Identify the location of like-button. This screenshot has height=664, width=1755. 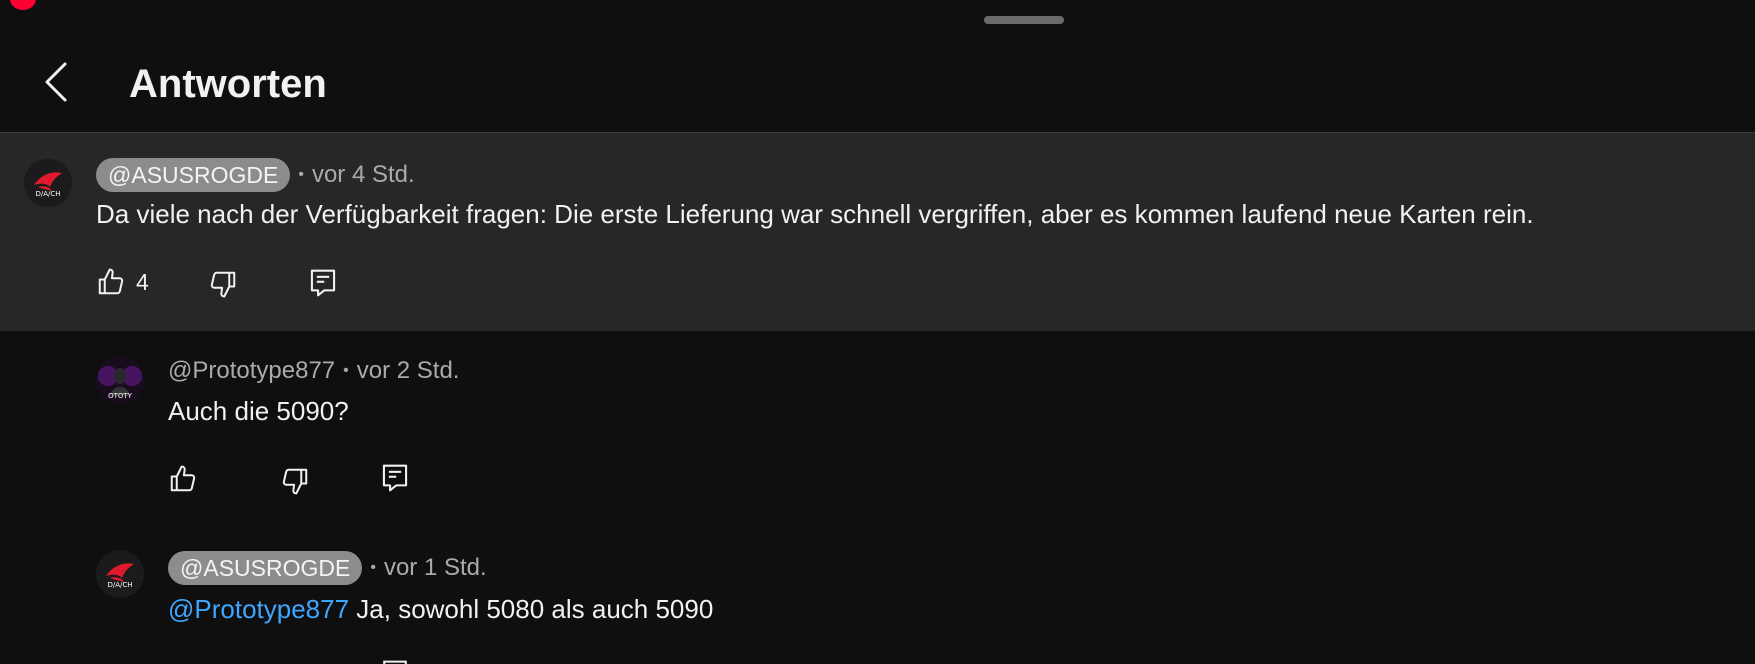
(183, 479).